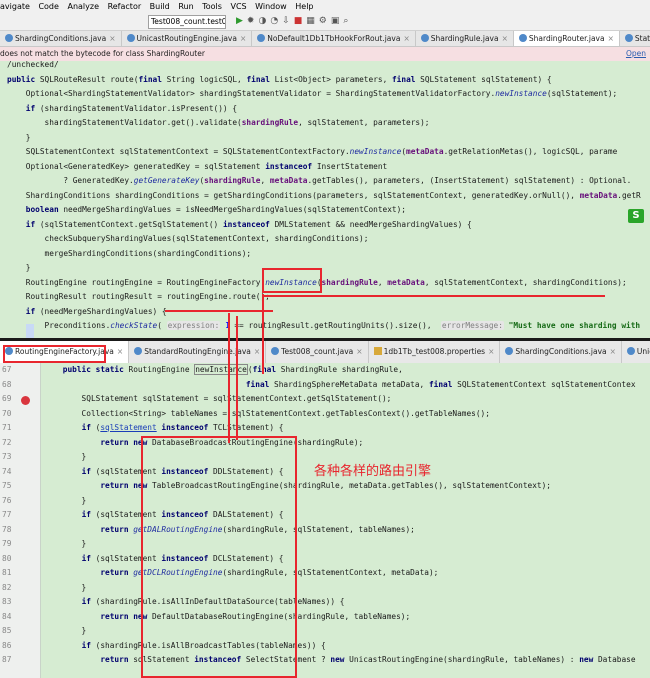 Image resolution: width=650 pixels, height=678 pixels. I want to click on newinstance-underline, so click(434, 296).